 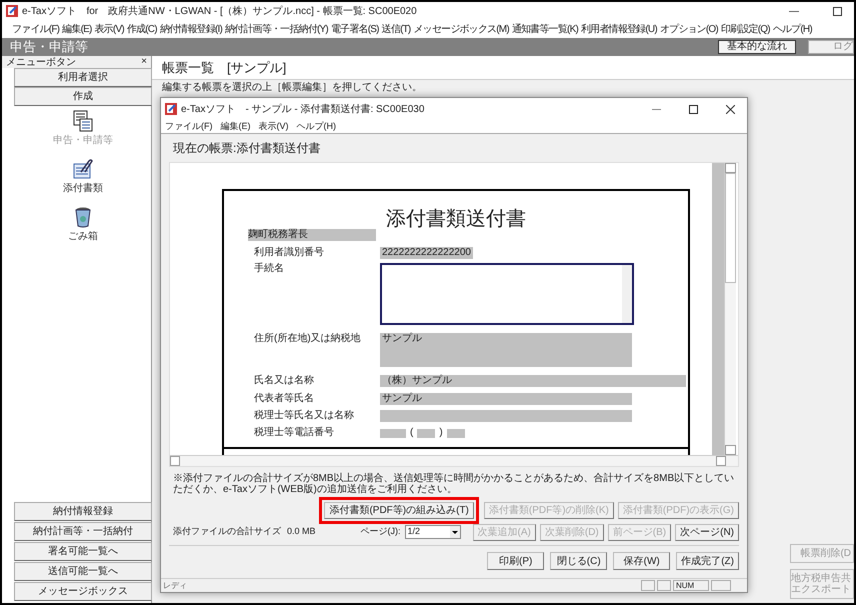 What do you see at coordinates (289, 253) in the screenshot?
I see `field-label: 利用者識別番号` at bounding box center [289, 253].